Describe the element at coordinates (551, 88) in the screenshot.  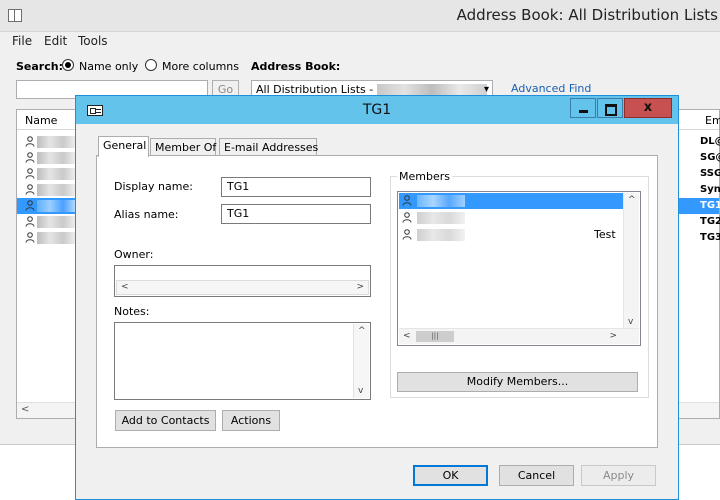
I see `advanced-find-link: Advanced Find` at that location.